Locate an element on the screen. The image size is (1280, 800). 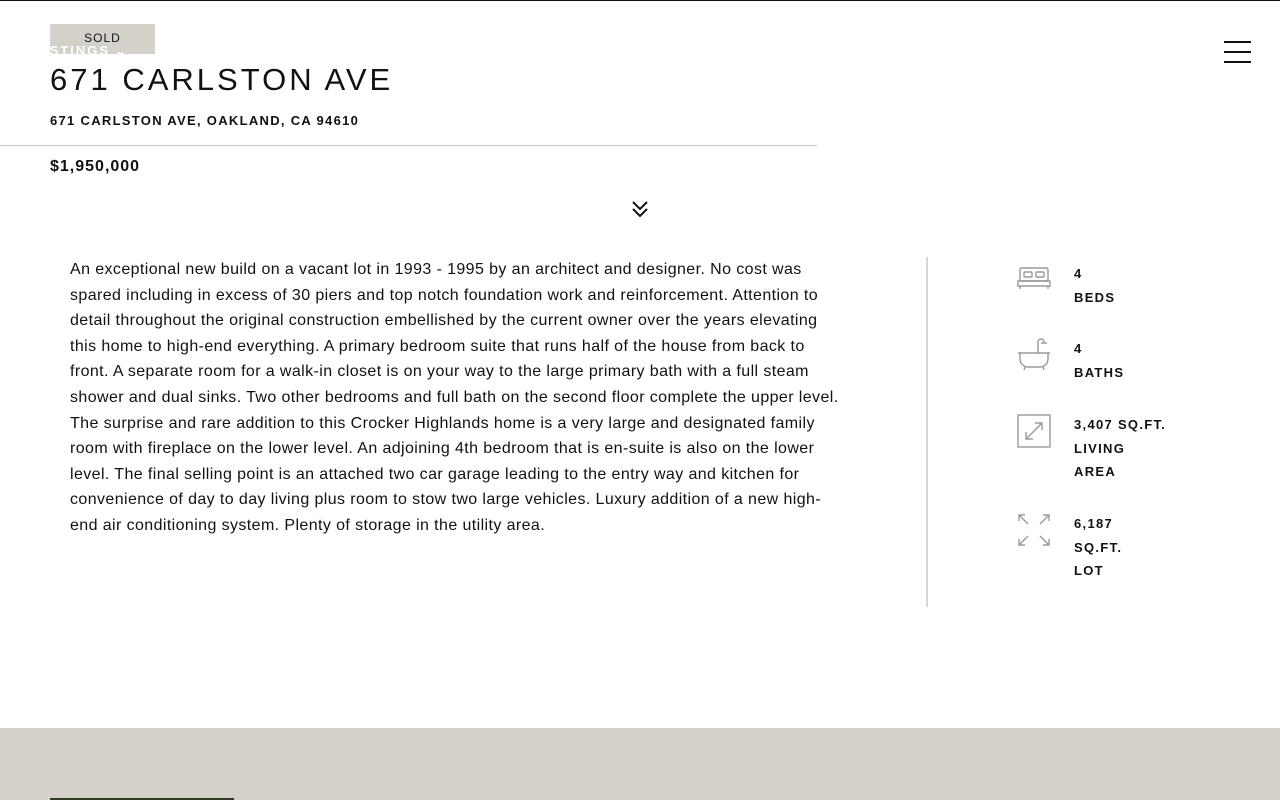
living-area-value: 3,407 SQ.FT. is located at coordinates (1120, 424).